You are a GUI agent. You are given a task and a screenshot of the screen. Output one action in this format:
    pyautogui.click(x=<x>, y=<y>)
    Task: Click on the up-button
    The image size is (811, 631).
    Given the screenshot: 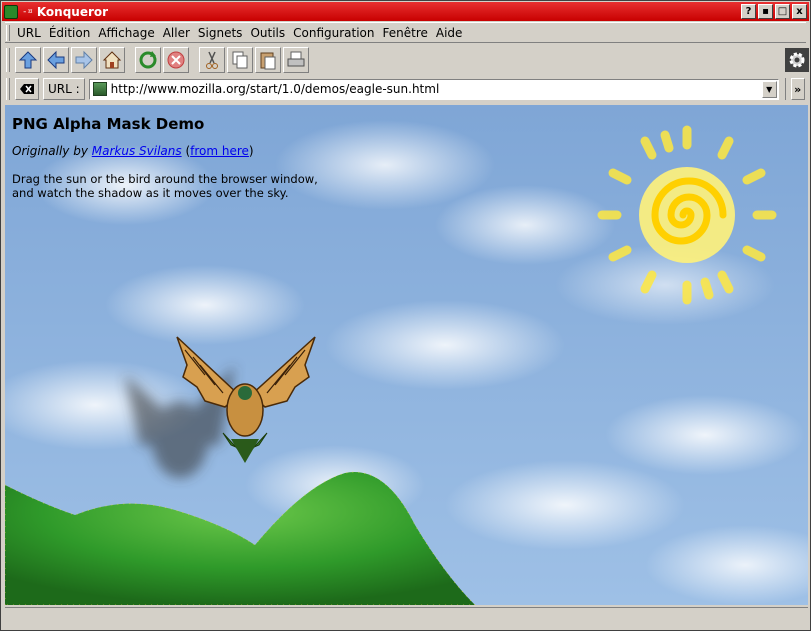 What is the action you would take?
    pyautogui.click(x=28, y=60)
    